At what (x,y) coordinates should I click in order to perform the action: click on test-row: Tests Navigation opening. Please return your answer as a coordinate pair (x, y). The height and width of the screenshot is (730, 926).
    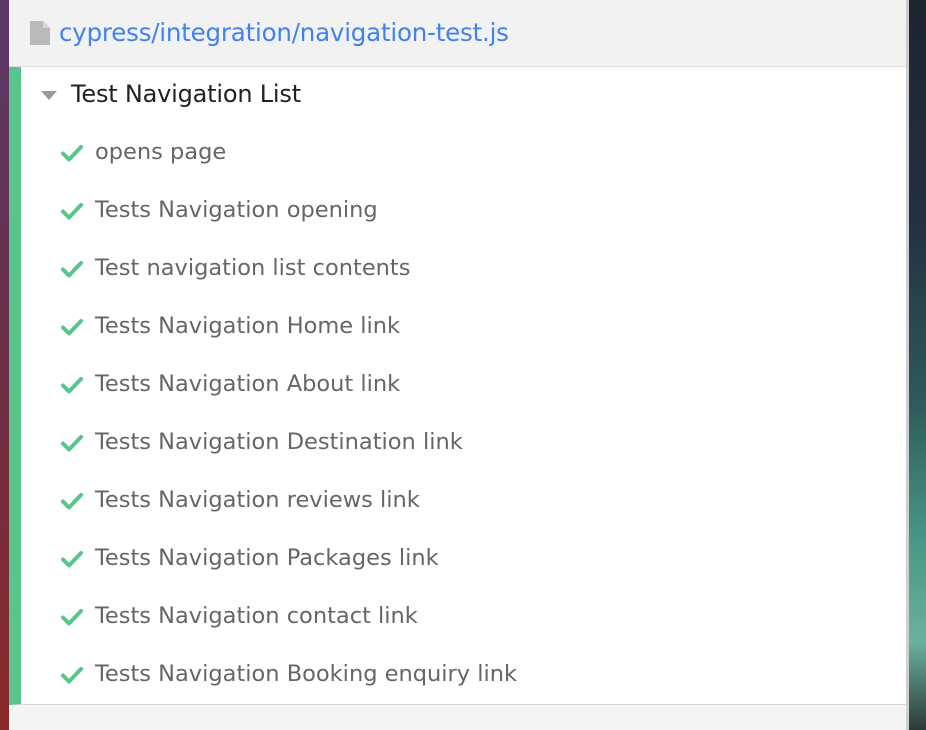
    Looking at the image, I should click on (463, 211).